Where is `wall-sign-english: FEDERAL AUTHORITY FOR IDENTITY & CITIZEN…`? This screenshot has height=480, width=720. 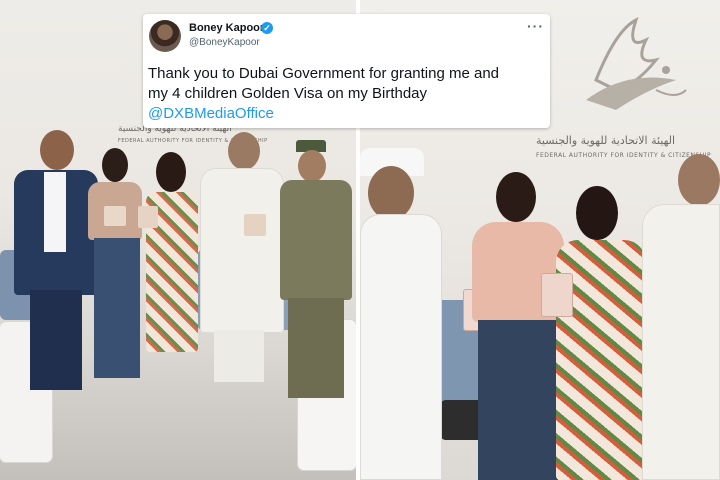 wall-sign-english: FEDERAL AUTHORITY FOR IDENTITY & CITIZEN… is located at coordinates (624, 155).